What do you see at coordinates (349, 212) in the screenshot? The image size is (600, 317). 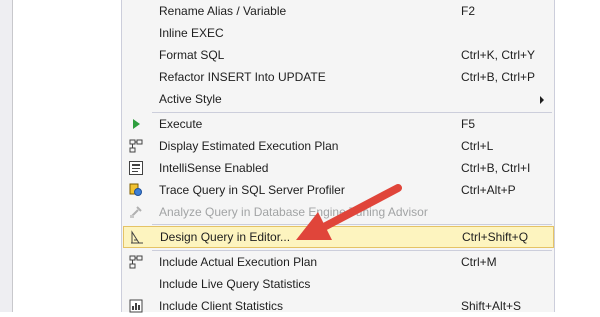 I see `annotation-arrow-icon` at bounding box center [349, 212].